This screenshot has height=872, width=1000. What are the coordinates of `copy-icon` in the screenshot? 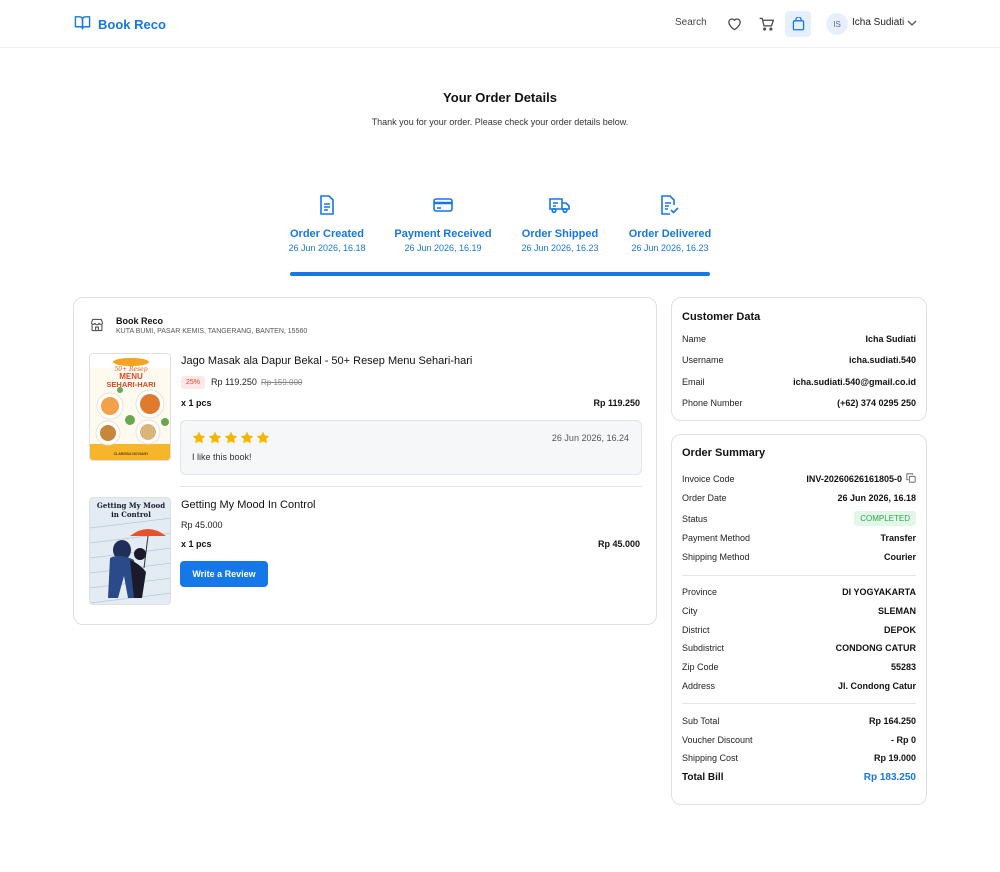 It's located at (911, 479).